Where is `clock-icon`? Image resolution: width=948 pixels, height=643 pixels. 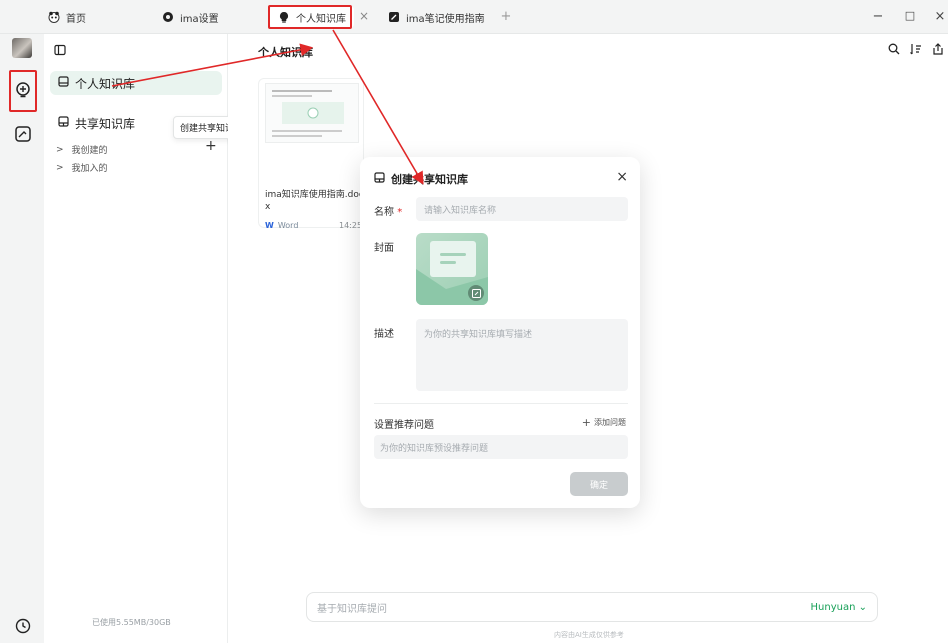
clock-icon is located at coordinates (23, 627).